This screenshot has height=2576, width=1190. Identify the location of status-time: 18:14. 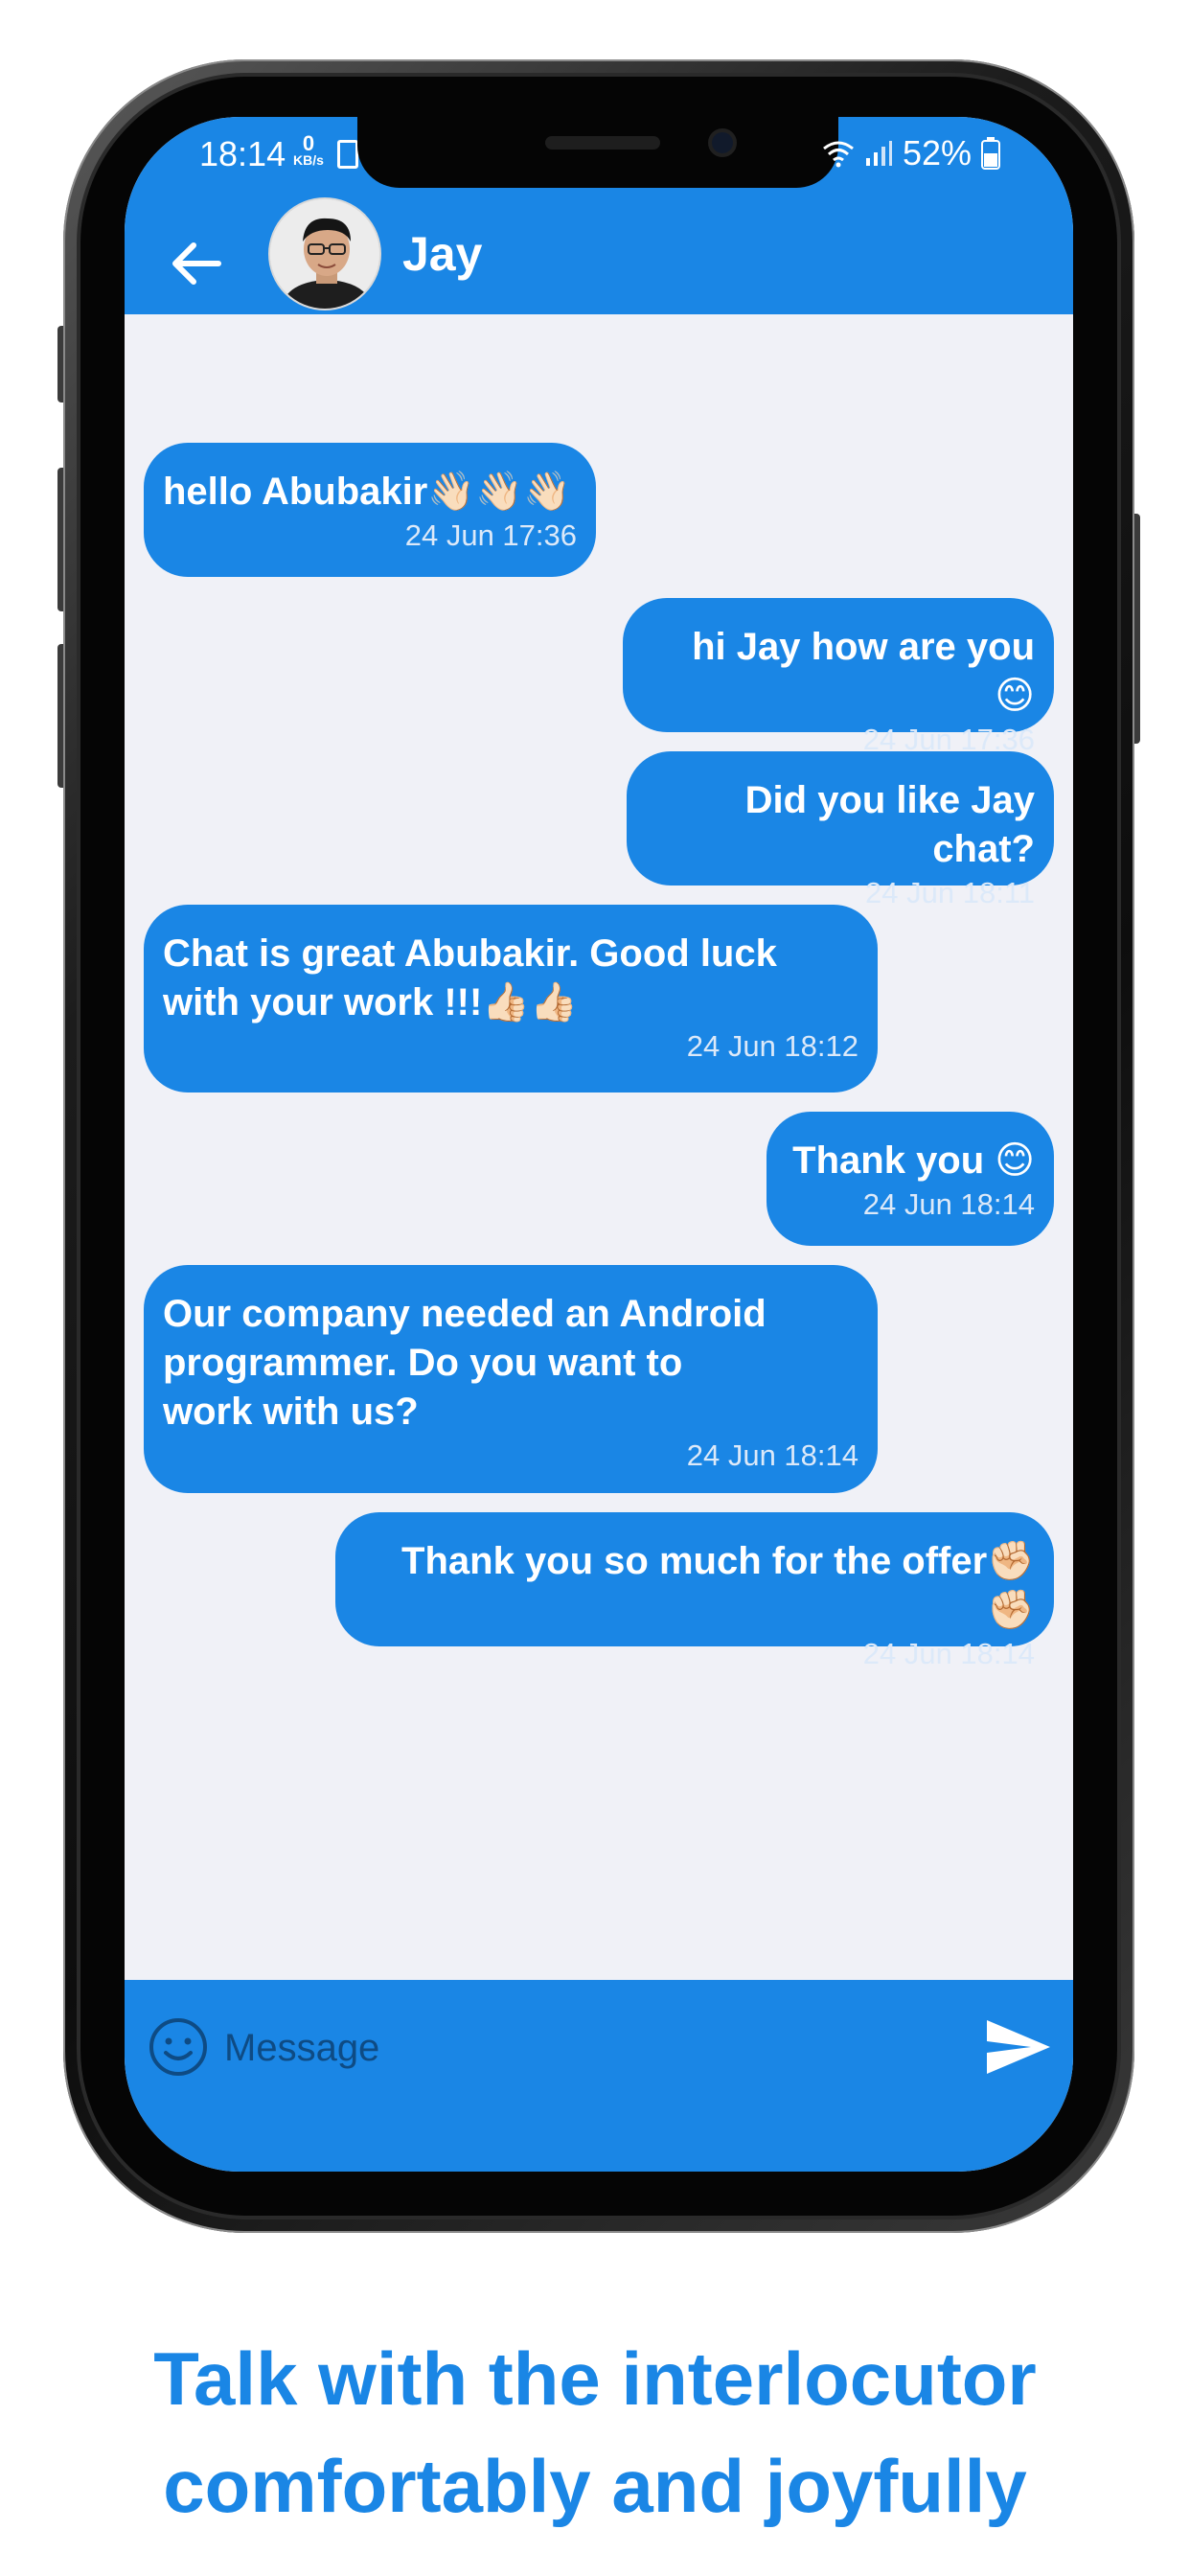
(243, 153).